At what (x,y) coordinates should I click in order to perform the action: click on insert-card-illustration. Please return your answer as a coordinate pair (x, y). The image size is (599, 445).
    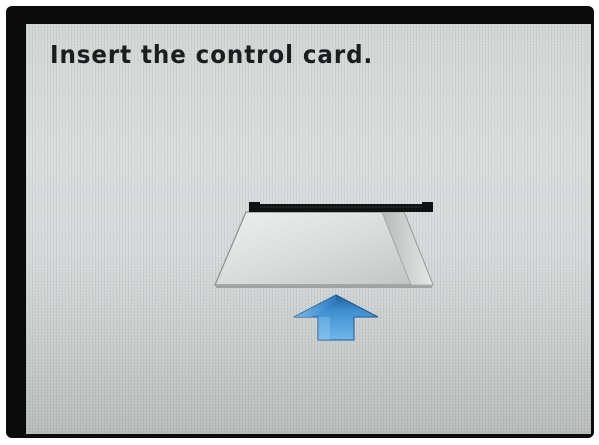
    Looking at the image, I should click on (324, 271).